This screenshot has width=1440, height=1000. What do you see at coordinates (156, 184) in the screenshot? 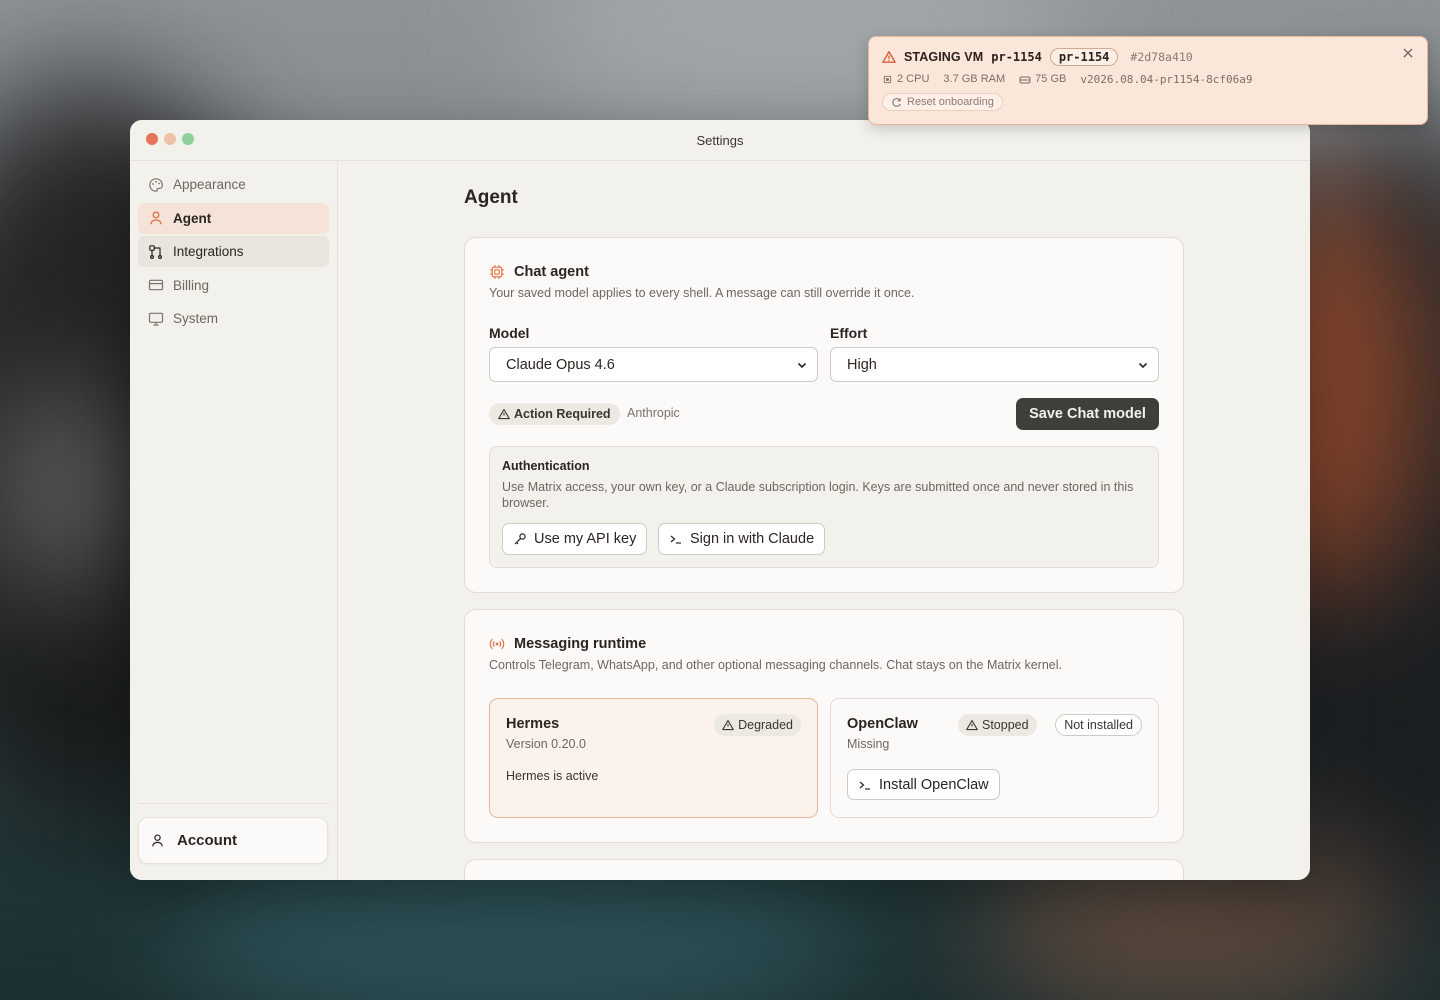
I see `palette-icon` at bounding box center [156, 184].